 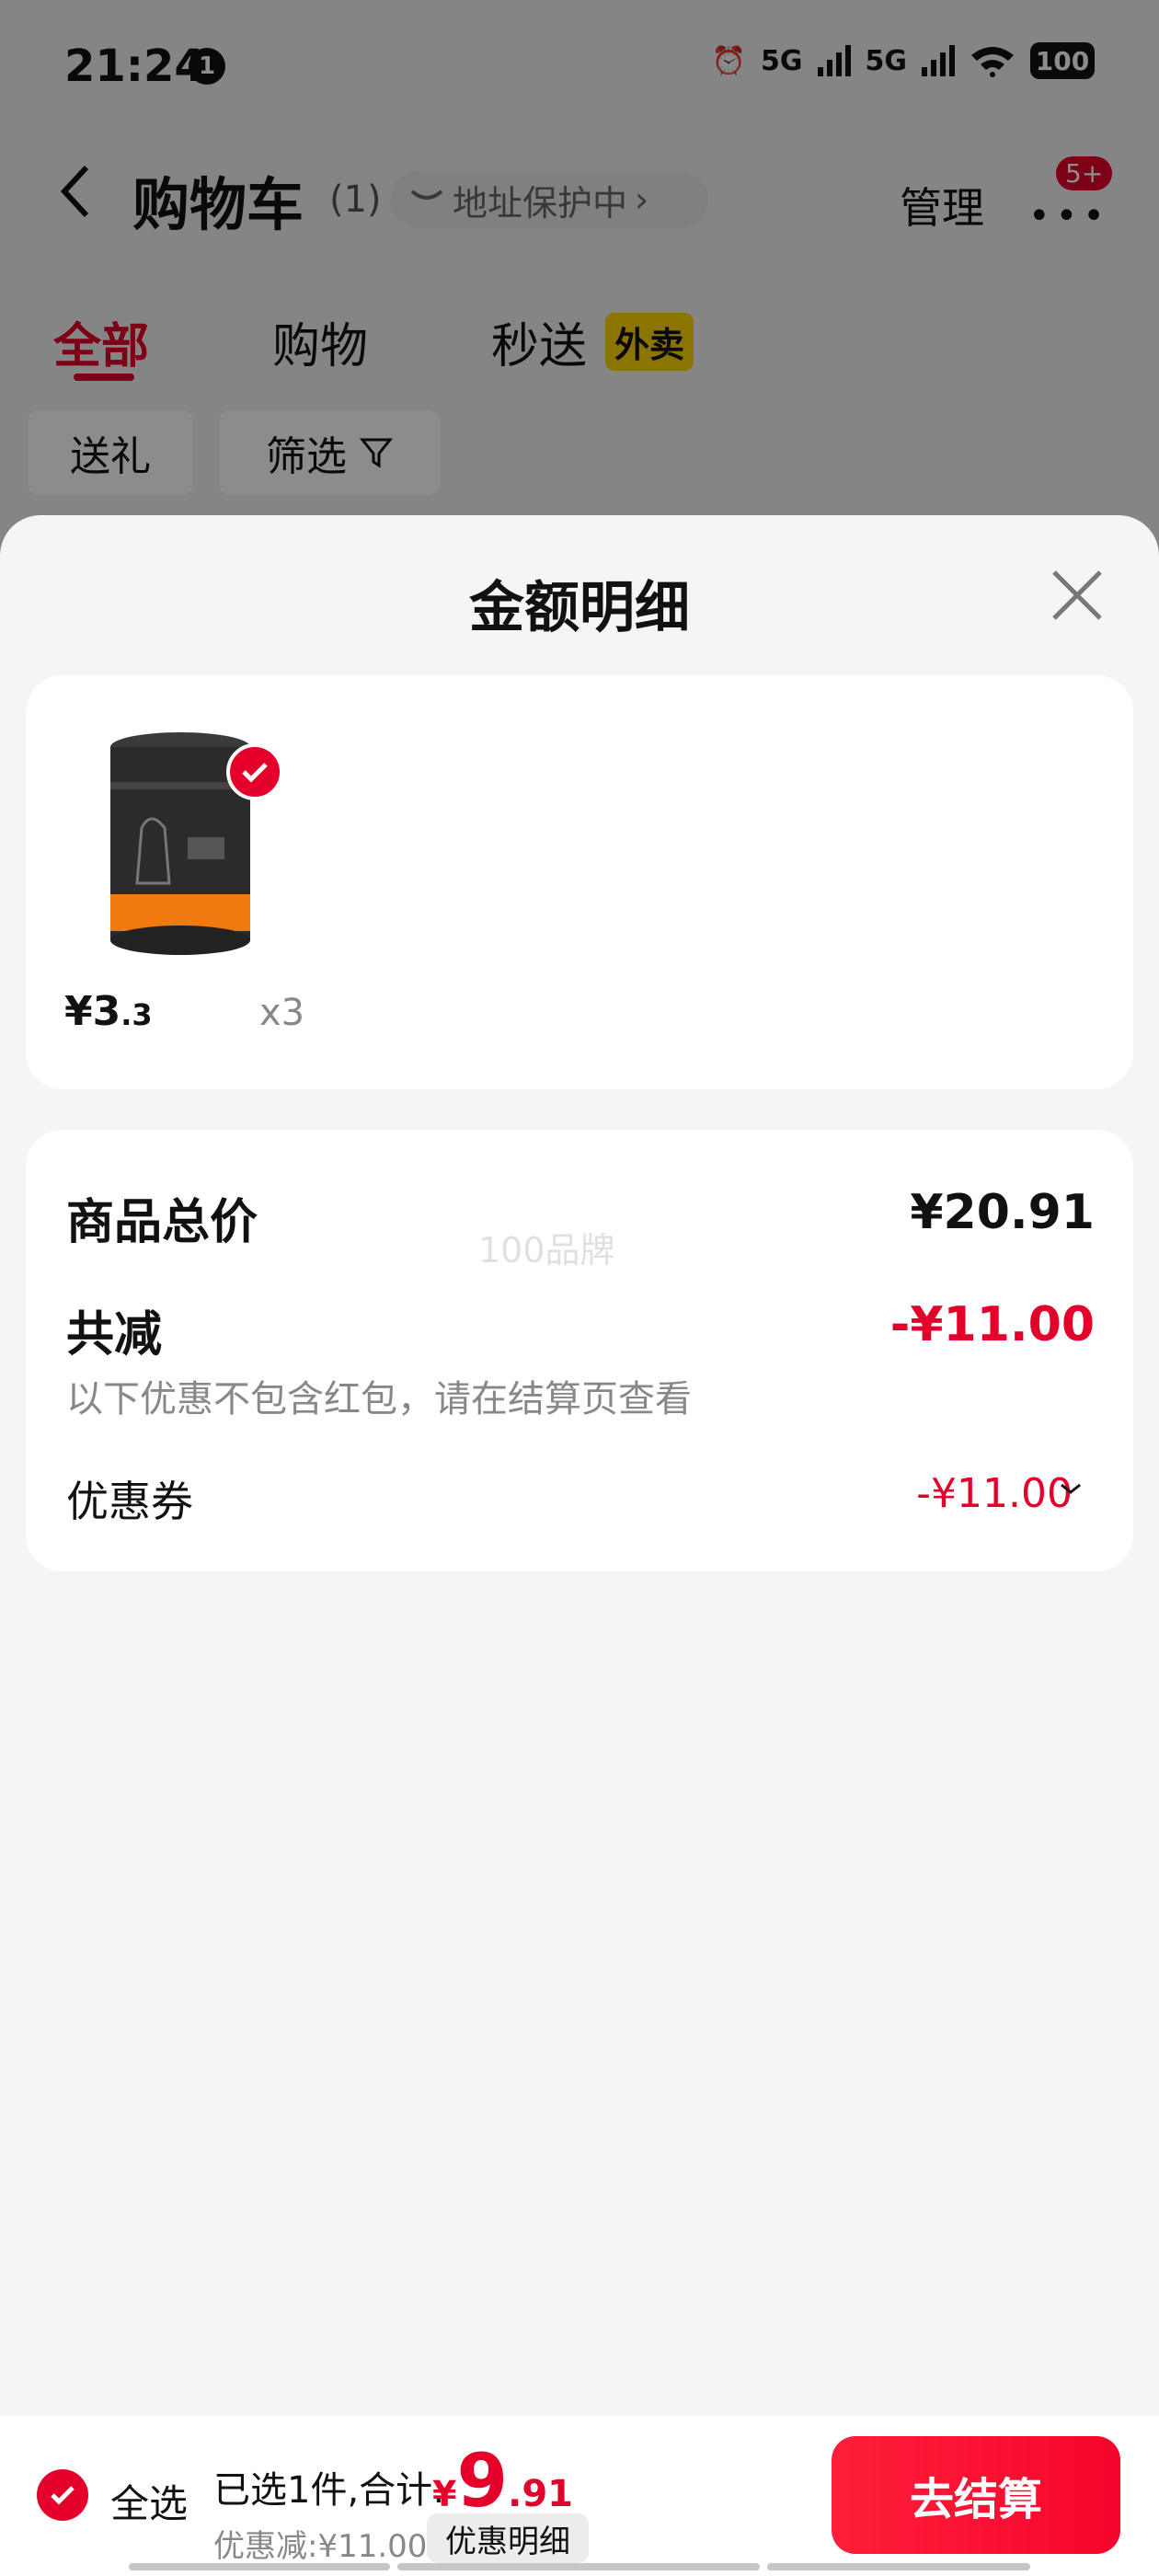 What do you see at coordinates (129, 1498) in the screenshot?
I see `coupon-label: 优惠券` at bounding box center [129, 1498].